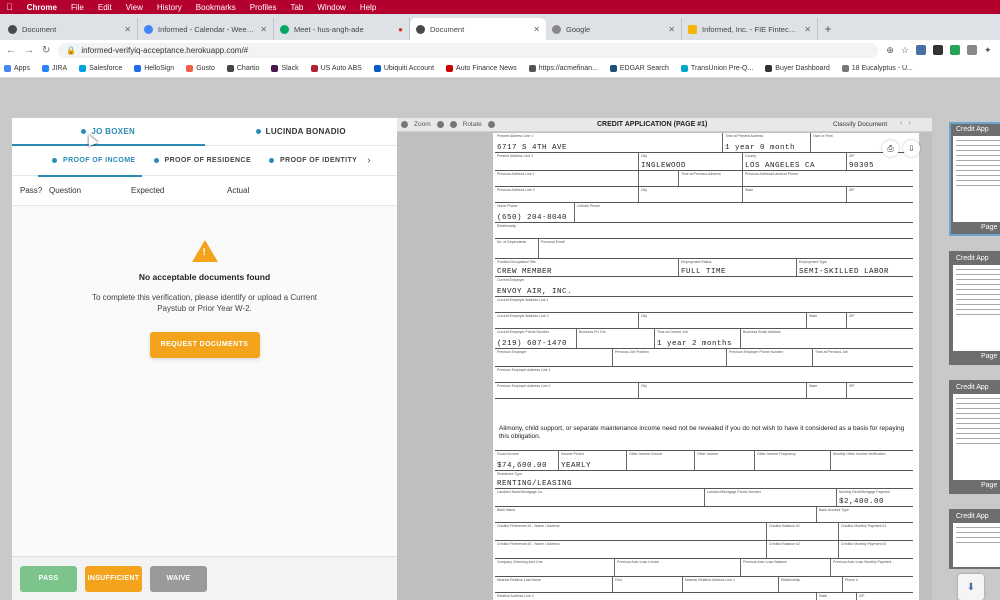  Describe the element at coordinates (639, 68) in the screenshot. I see `bookmark-edgar: EDGAR Search` at that location.